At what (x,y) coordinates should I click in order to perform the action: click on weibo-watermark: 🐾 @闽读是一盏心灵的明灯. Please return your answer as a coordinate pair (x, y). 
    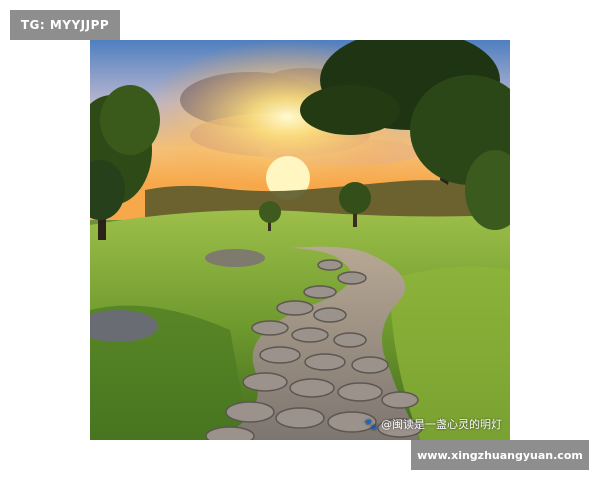
    Looking at the image, I should click on (433, 424).